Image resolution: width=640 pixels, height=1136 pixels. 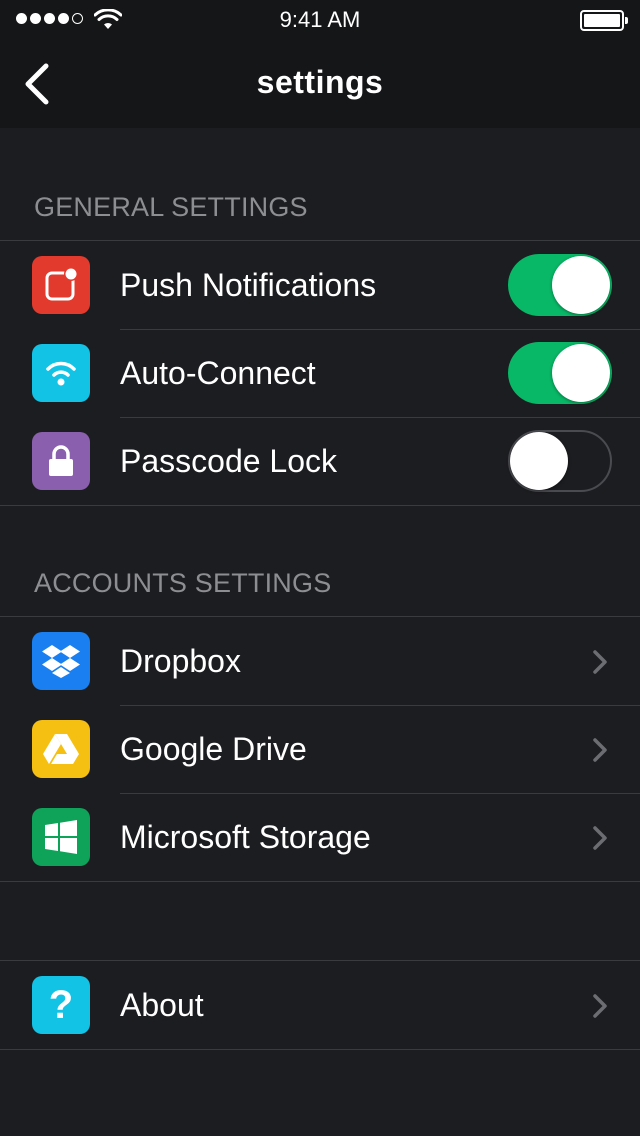 What do you see at coordinates (61, 373) in the screenshot?
I see `wifi-icon` at bounding box center [61, 373].